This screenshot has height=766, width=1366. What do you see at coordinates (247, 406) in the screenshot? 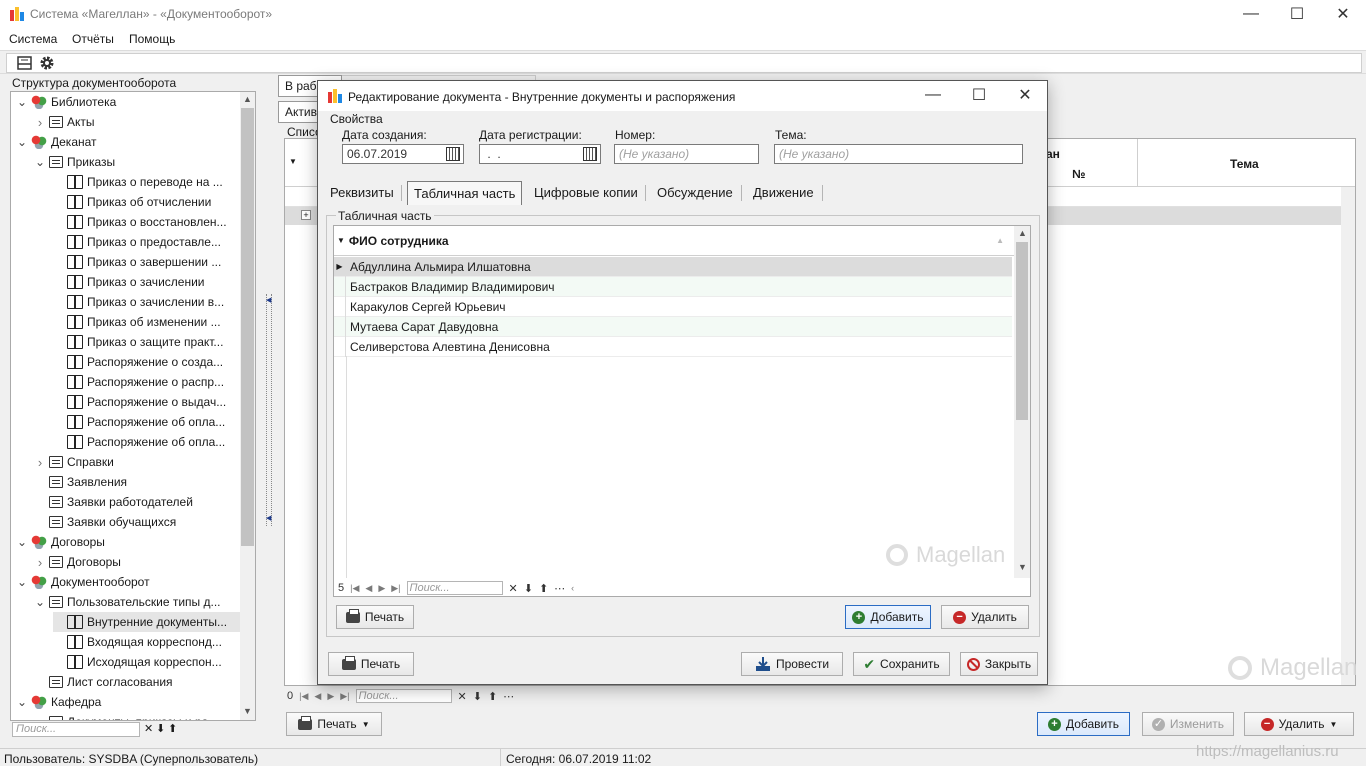
I see `tree-scrollbar: ▲ ▼` at bounding box center [247, 406].